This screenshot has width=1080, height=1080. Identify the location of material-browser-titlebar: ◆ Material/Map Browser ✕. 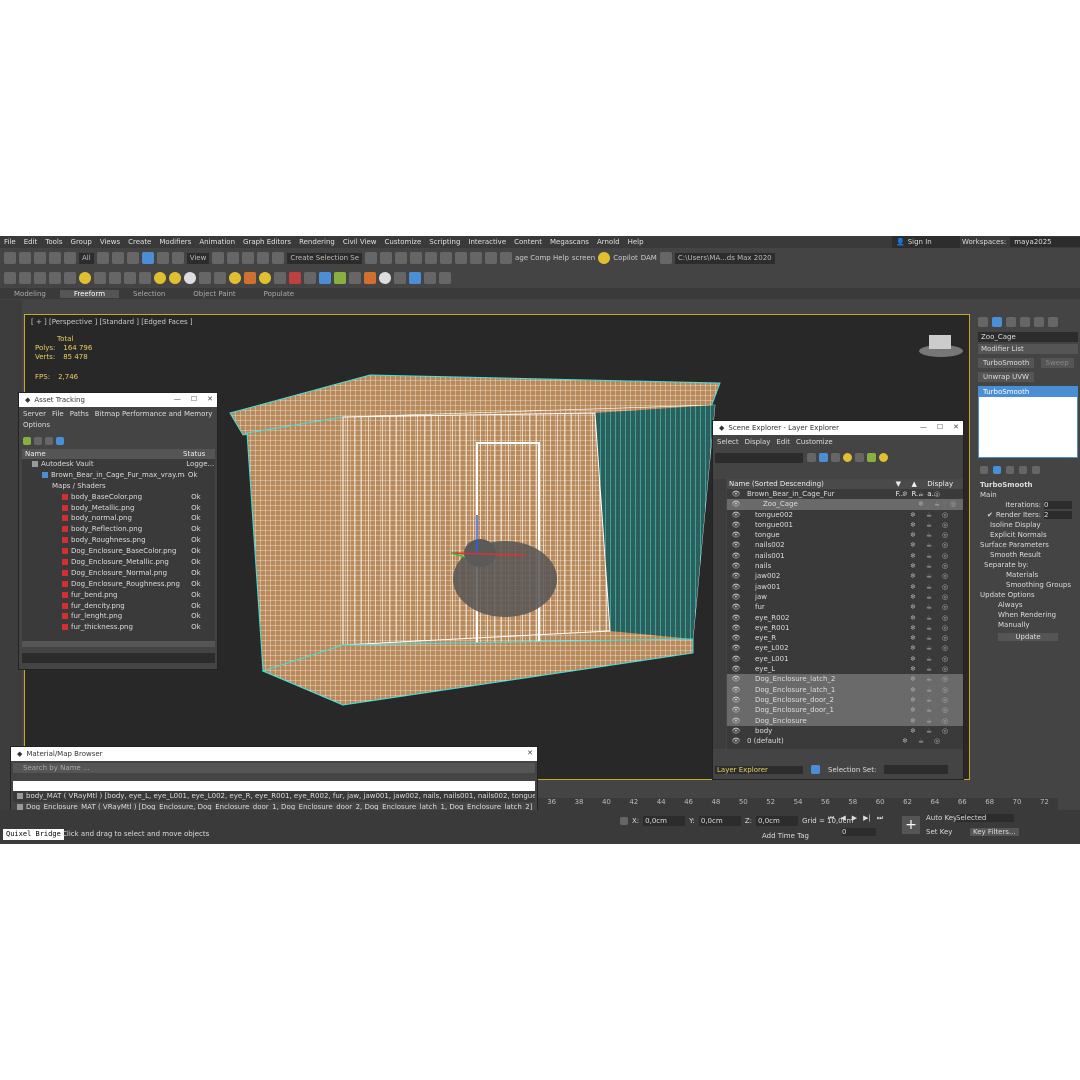
(274, 754).